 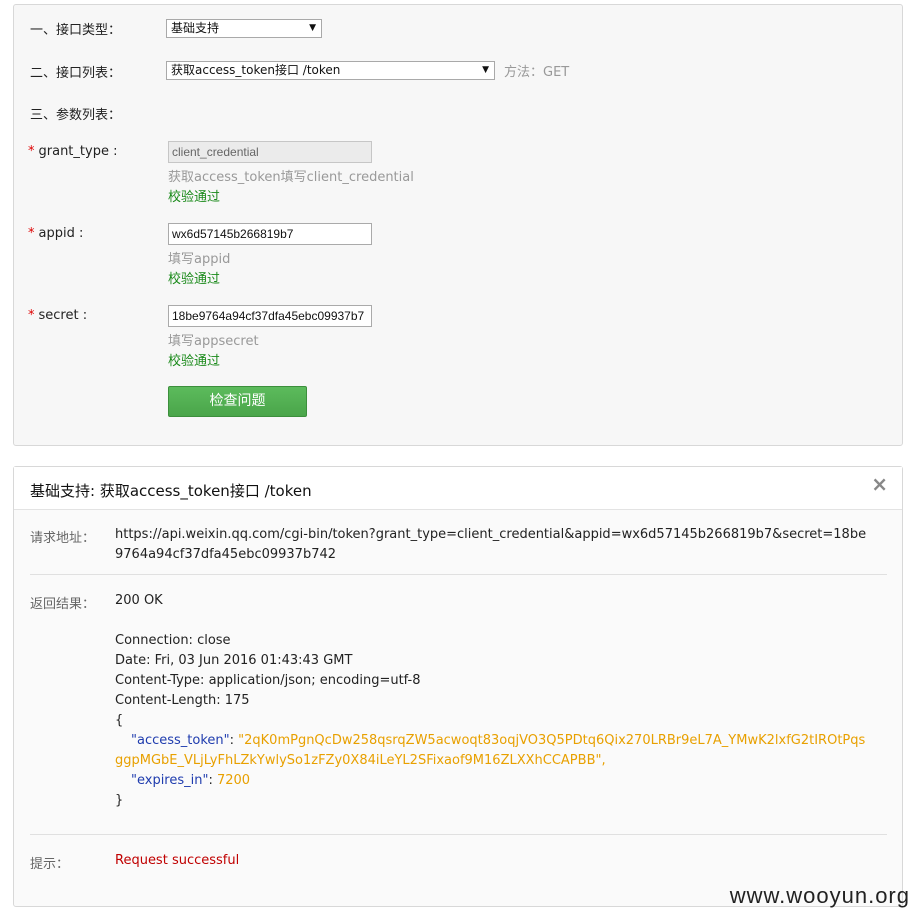 What do you see at coordinates (177, 860) in the screenshot?
I see `tip-value: Request successful` at bounding box center [177, 860].